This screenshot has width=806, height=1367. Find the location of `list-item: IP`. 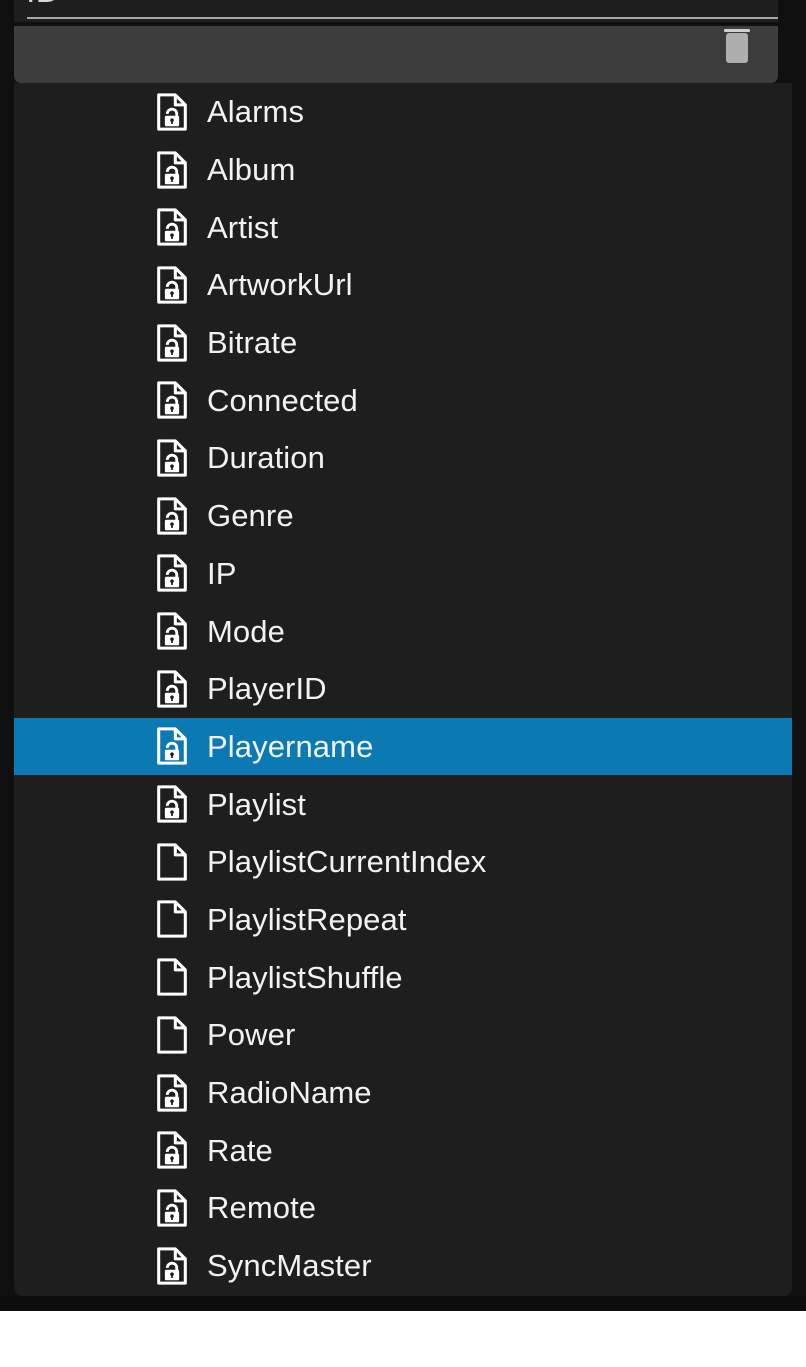

list-item: IP is located at coordinates (403, 574).